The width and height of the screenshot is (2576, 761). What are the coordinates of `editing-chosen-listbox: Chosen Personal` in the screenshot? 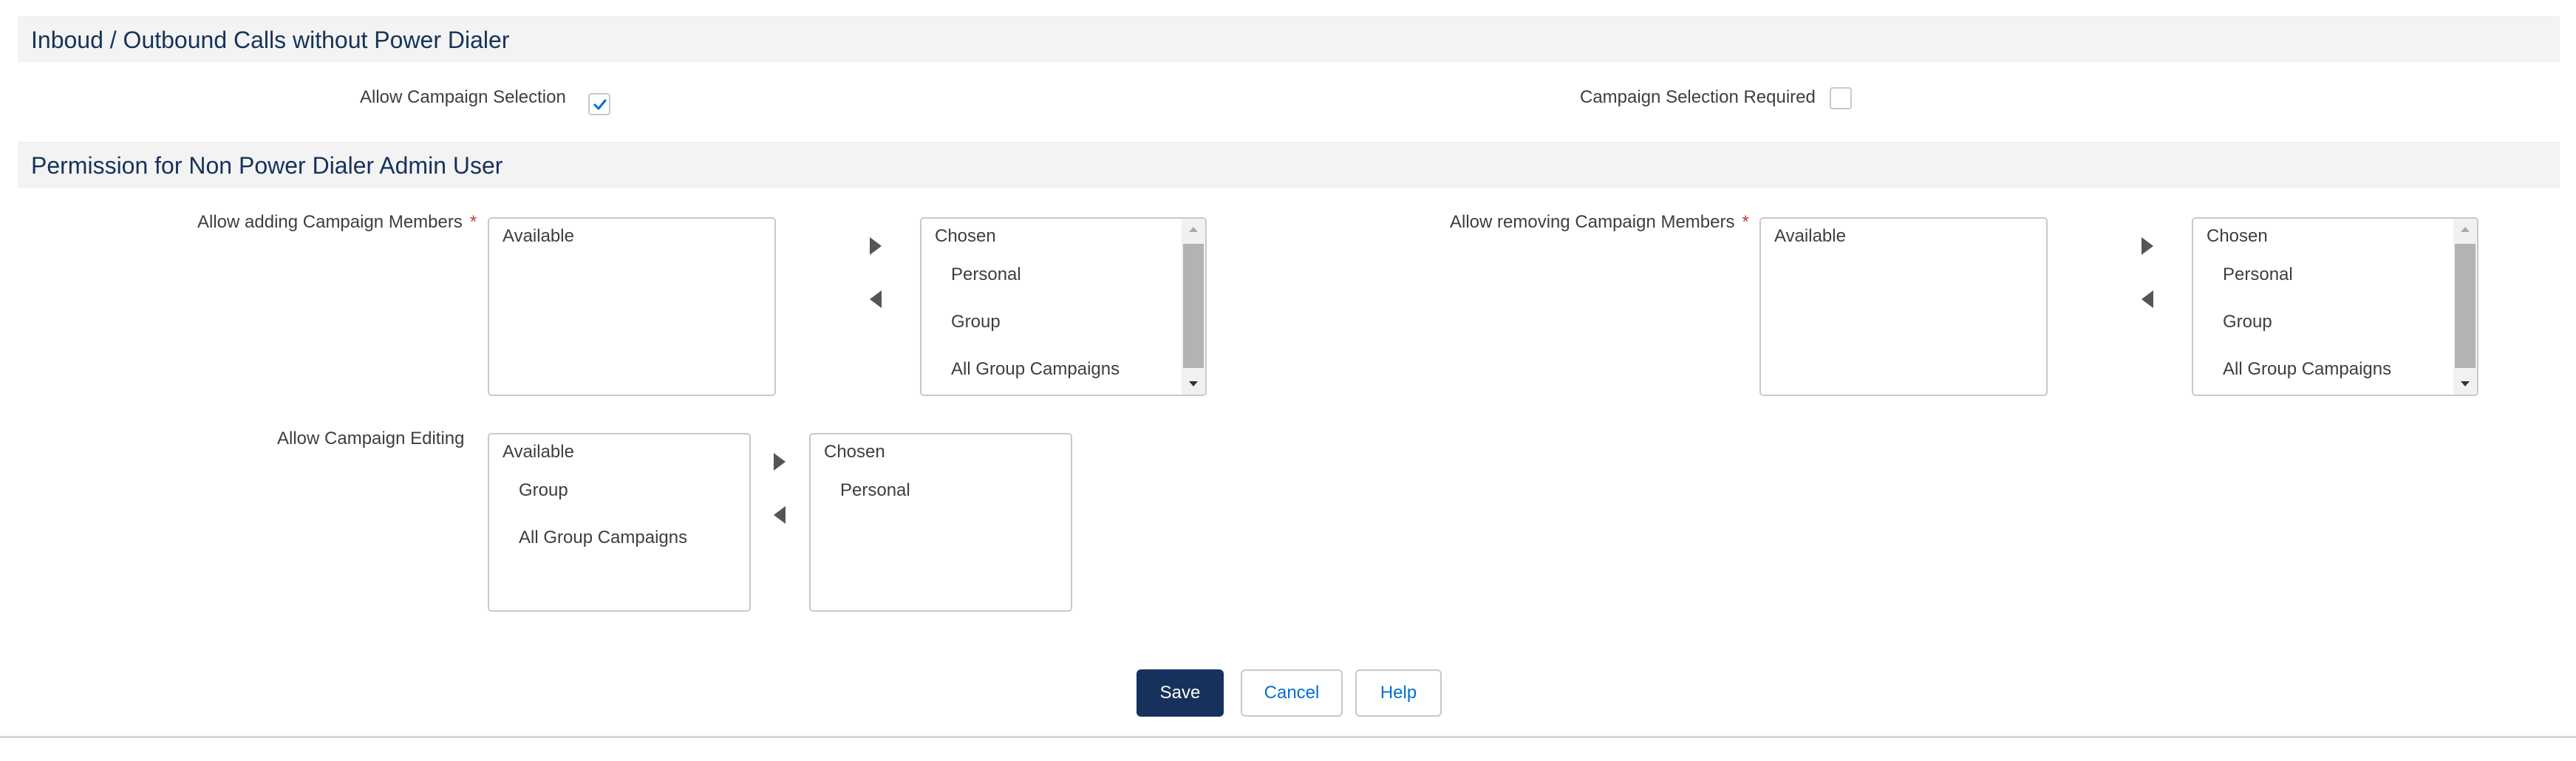 It's located at (940, 522).